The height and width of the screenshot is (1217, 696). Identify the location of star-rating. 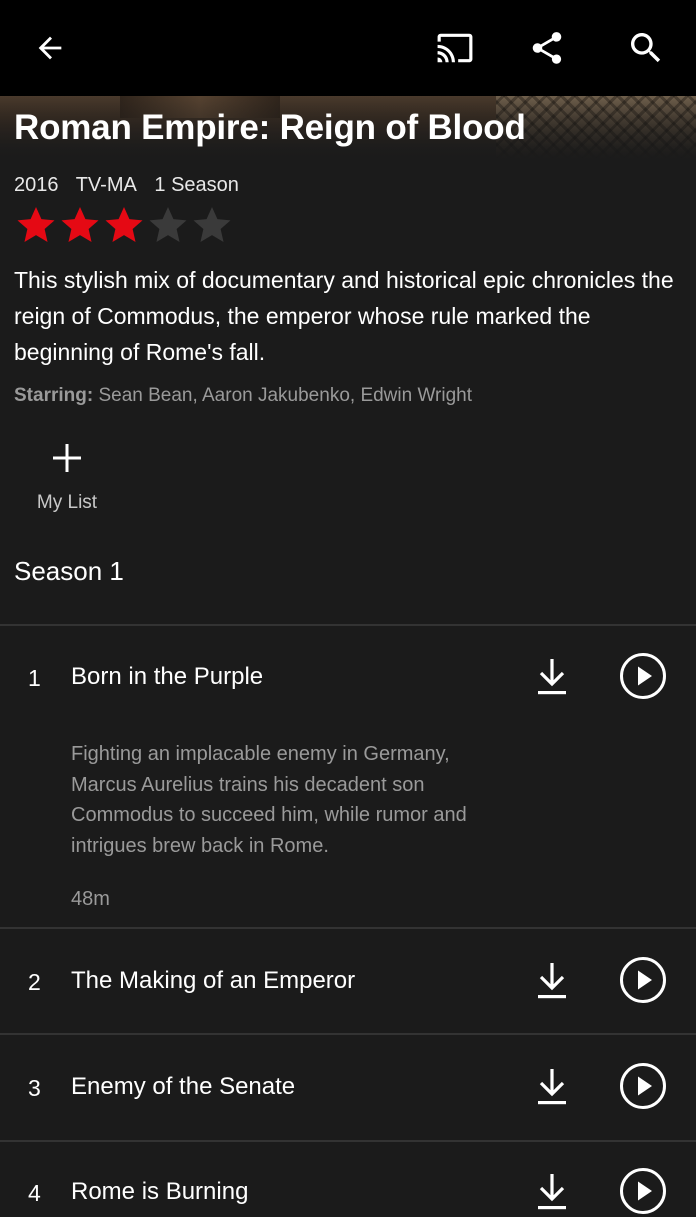
(124, 225).